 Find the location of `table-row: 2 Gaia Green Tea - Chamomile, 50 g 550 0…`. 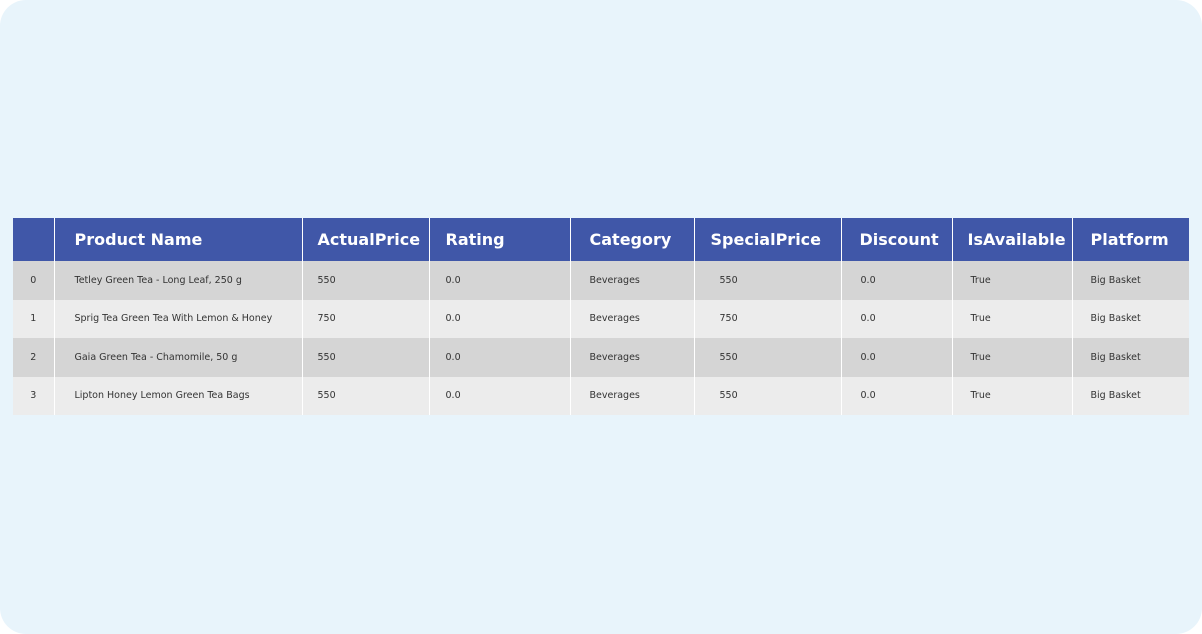

table-row: 2 Gaia Green Tea - Chamomile, 50 g 550 0… is located at coordinates (601, 357).